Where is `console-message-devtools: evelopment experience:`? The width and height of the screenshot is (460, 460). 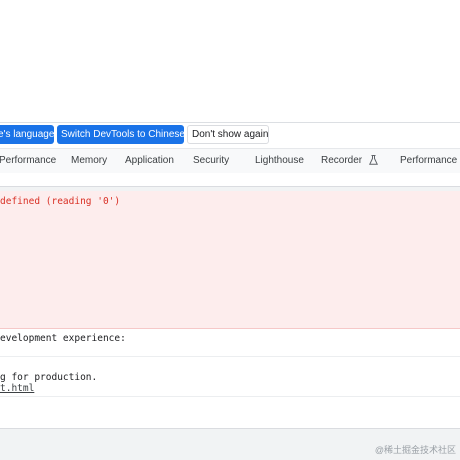
console-message-devtools: evelopment experience: is located at coordinates (63, 338).